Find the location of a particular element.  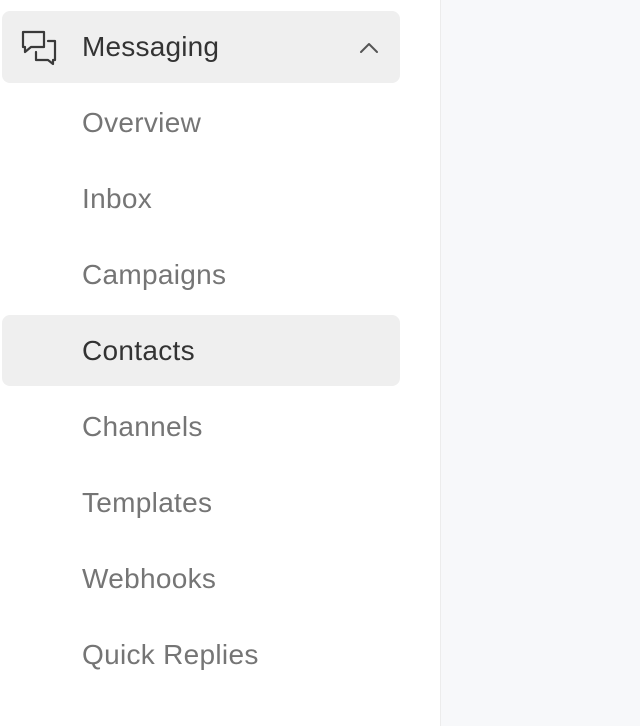

sidebar-item-webhooks: Webhooks is located at coordinates (220, 580).